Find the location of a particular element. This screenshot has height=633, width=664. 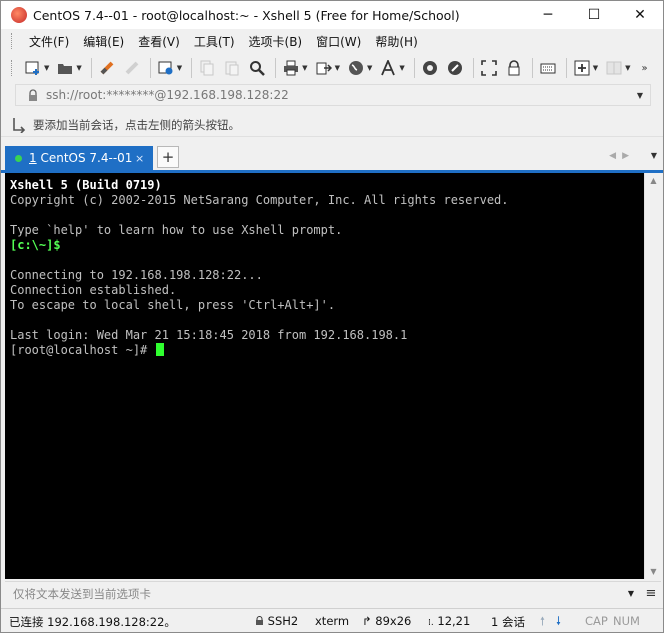

paste-icon is located at coordinates (232, 68).